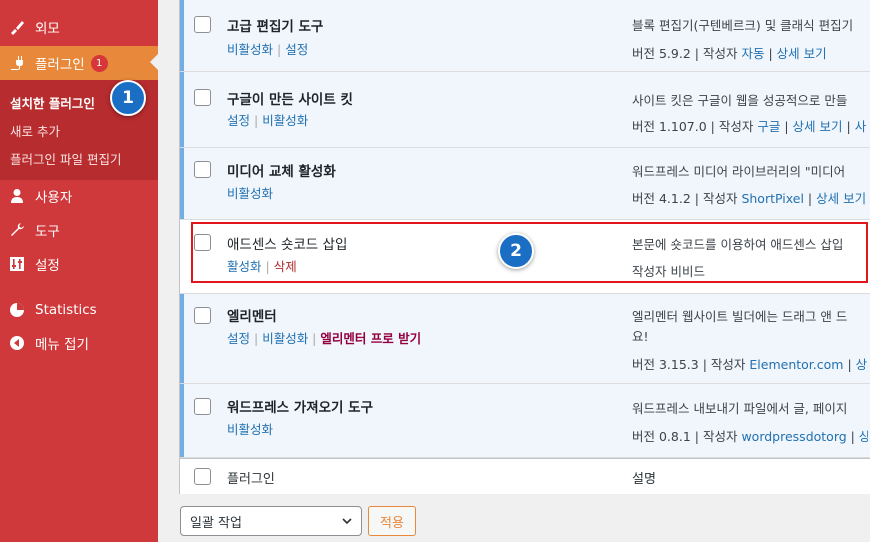 Image resolution: width=870 pixels, height=542 pixels. What do you see at coordinates (79, 264) in the screenshot?
I see `menu-item-settings: 설정` at bounding box center [79, 264].